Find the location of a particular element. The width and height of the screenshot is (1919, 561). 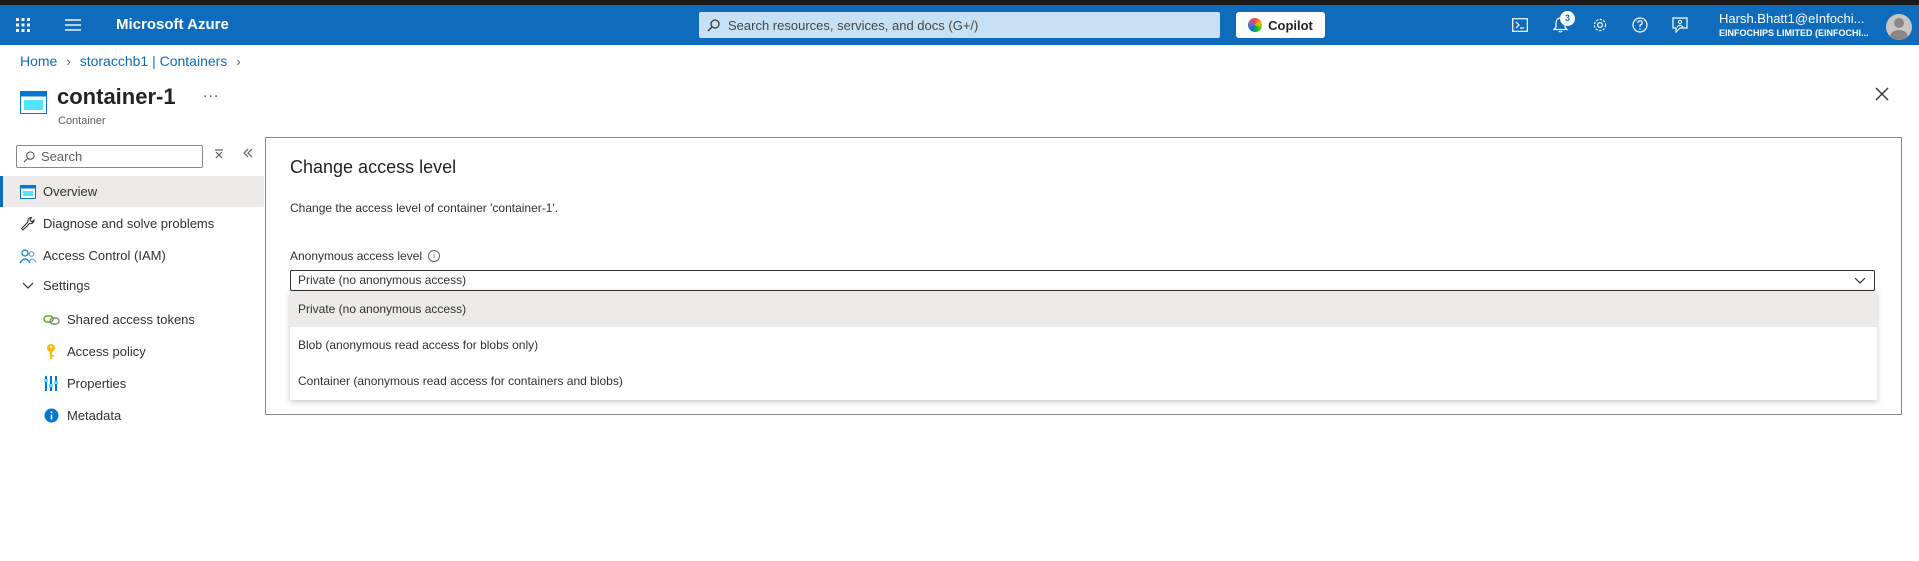

access-level-field-label: Anonymous access level i is located at coordinates (365, 256).